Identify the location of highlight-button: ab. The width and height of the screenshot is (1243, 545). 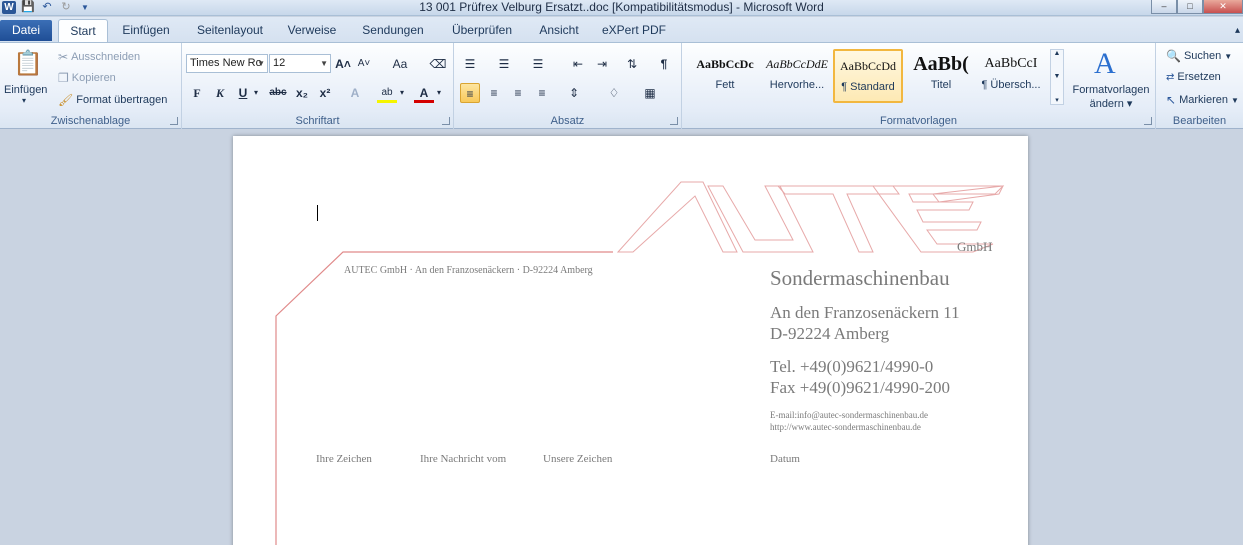
(387, 93).